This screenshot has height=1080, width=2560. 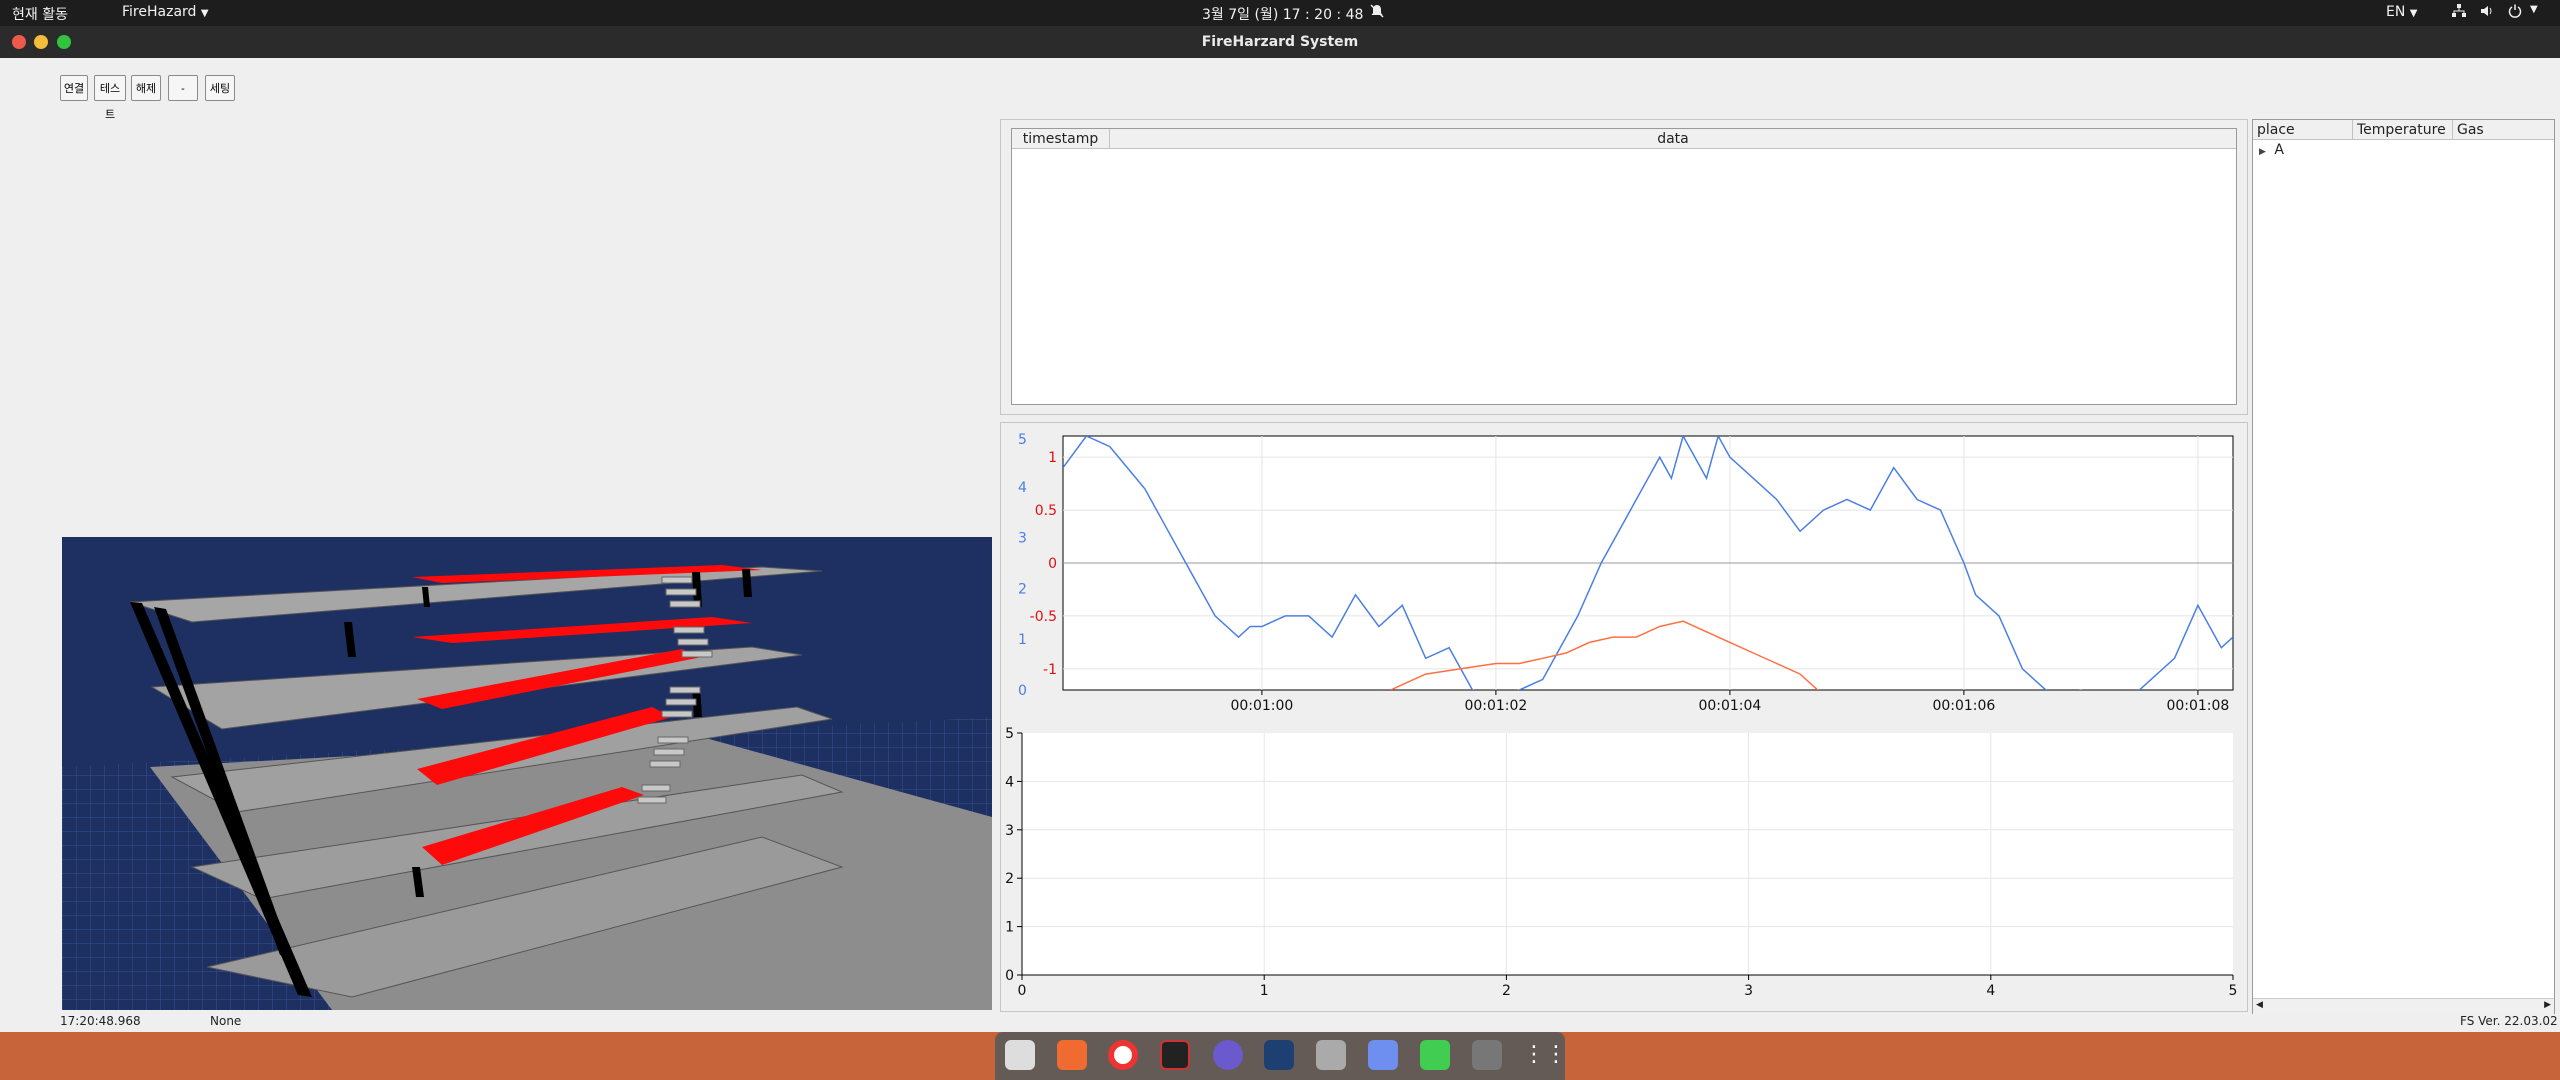 What do you see at coordinates (1022, 488) in the screenshot?
I see `y-left-tick-label: 4` at bounding box center [1022, 488].